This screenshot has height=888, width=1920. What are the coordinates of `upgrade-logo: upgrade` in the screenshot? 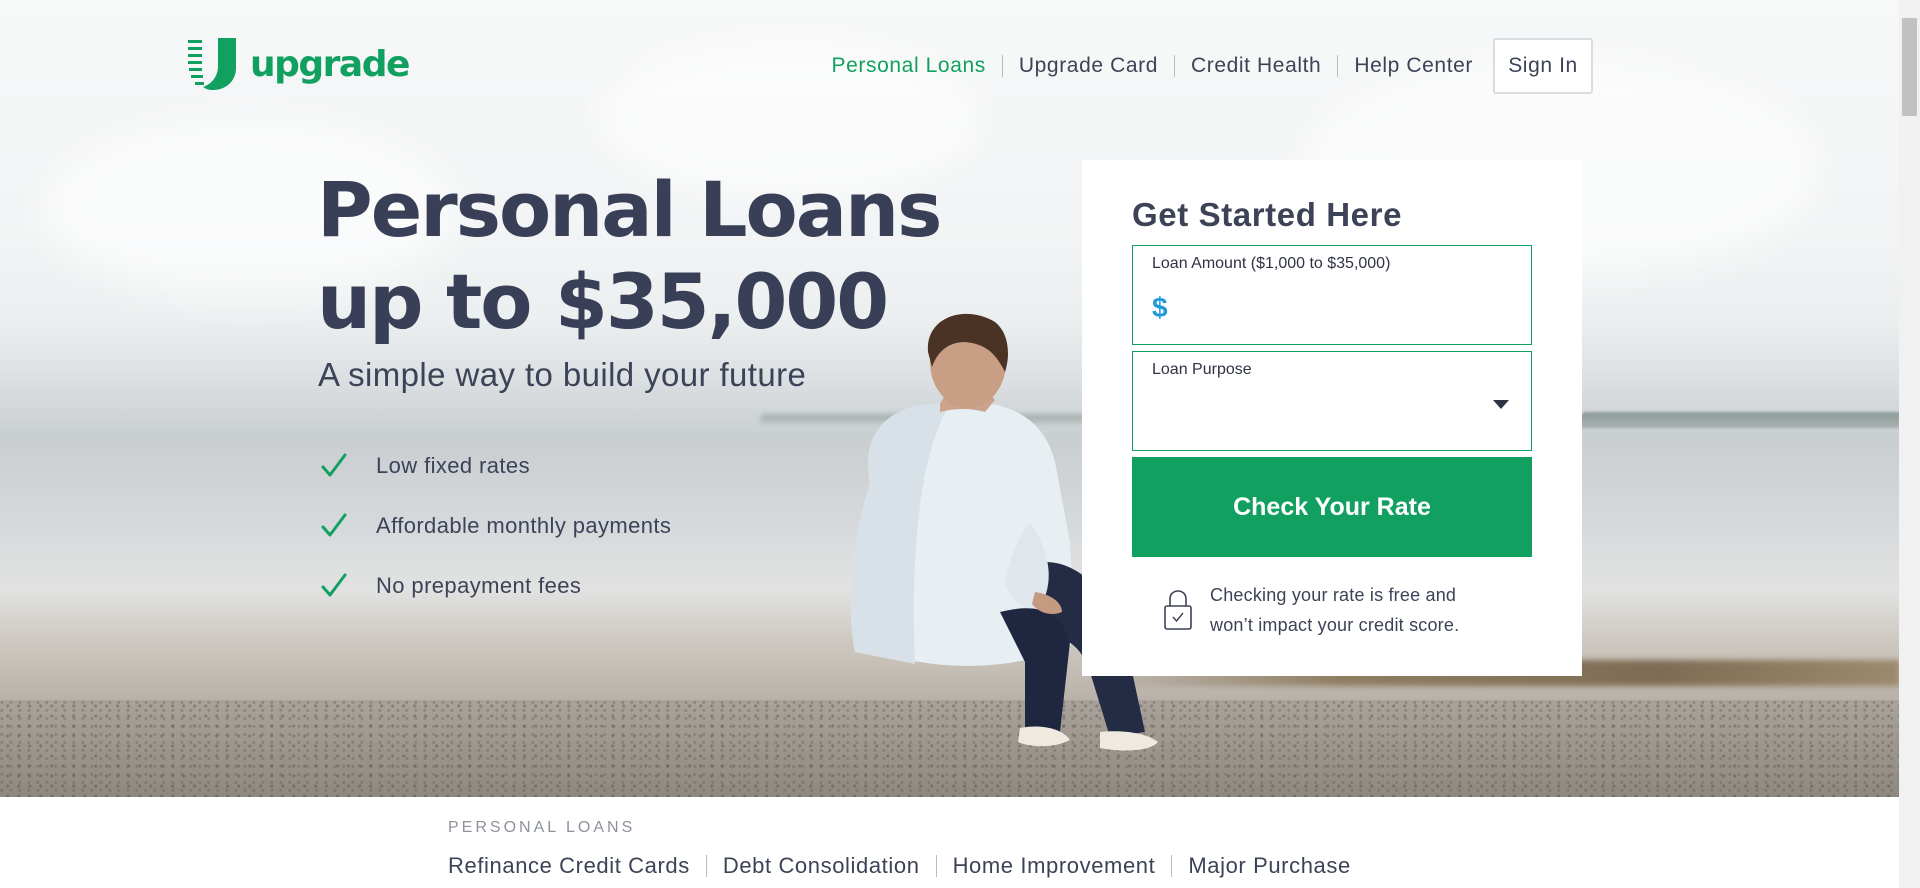 It's located at (299, 64).